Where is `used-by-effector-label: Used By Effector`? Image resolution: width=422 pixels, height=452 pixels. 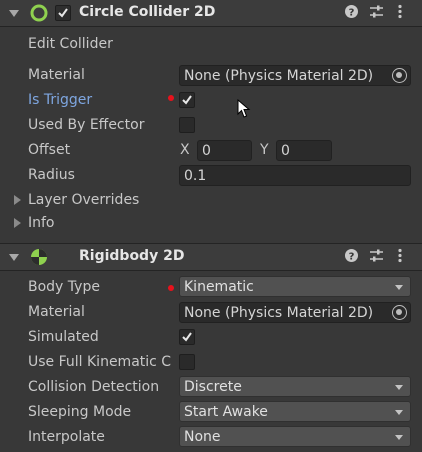
used-by-effector-label: Used By Effector is located at coordinates (86, 125).